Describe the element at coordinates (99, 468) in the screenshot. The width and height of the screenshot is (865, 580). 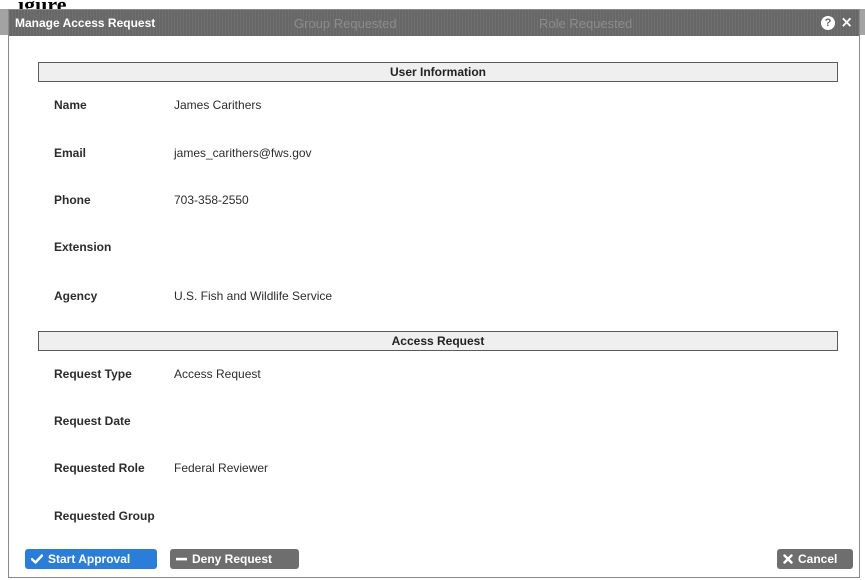
I see `field-label-requested-role: Requested Role` at that location.